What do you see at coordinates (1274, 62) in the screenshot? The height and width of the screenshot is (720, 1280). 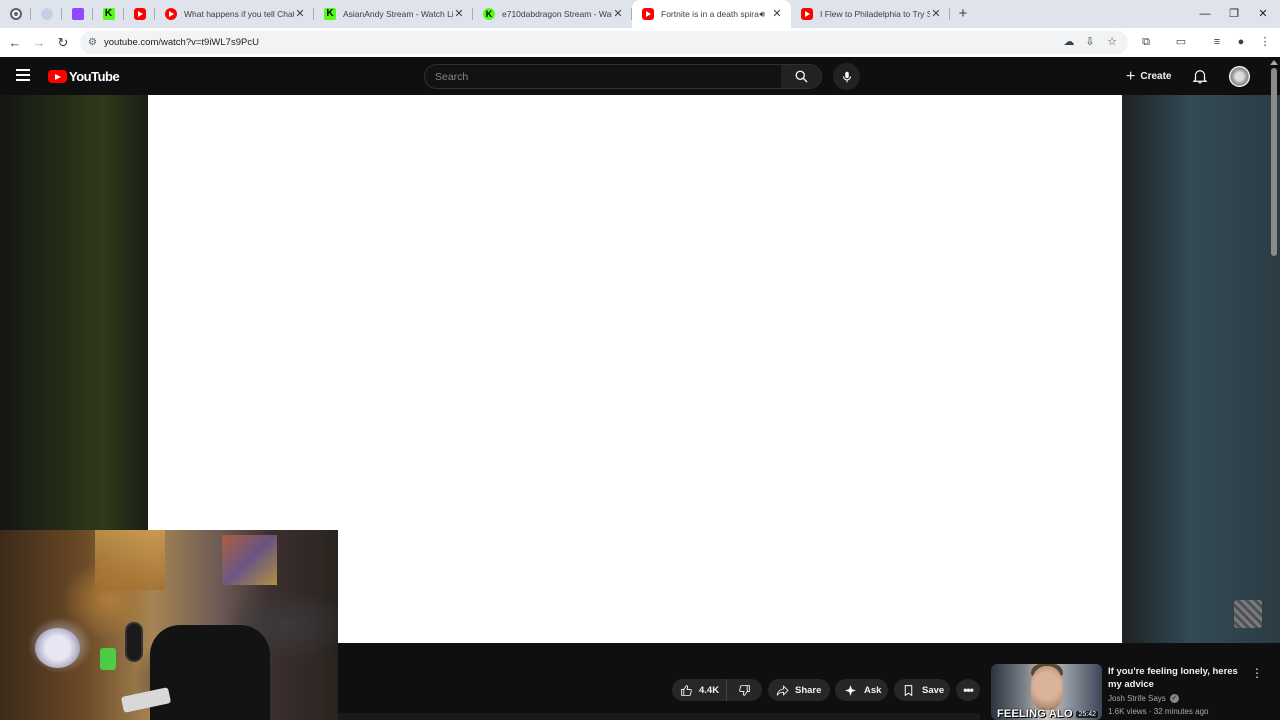 I see `scroll-up-arrow` at bounding box center [1274, 62].